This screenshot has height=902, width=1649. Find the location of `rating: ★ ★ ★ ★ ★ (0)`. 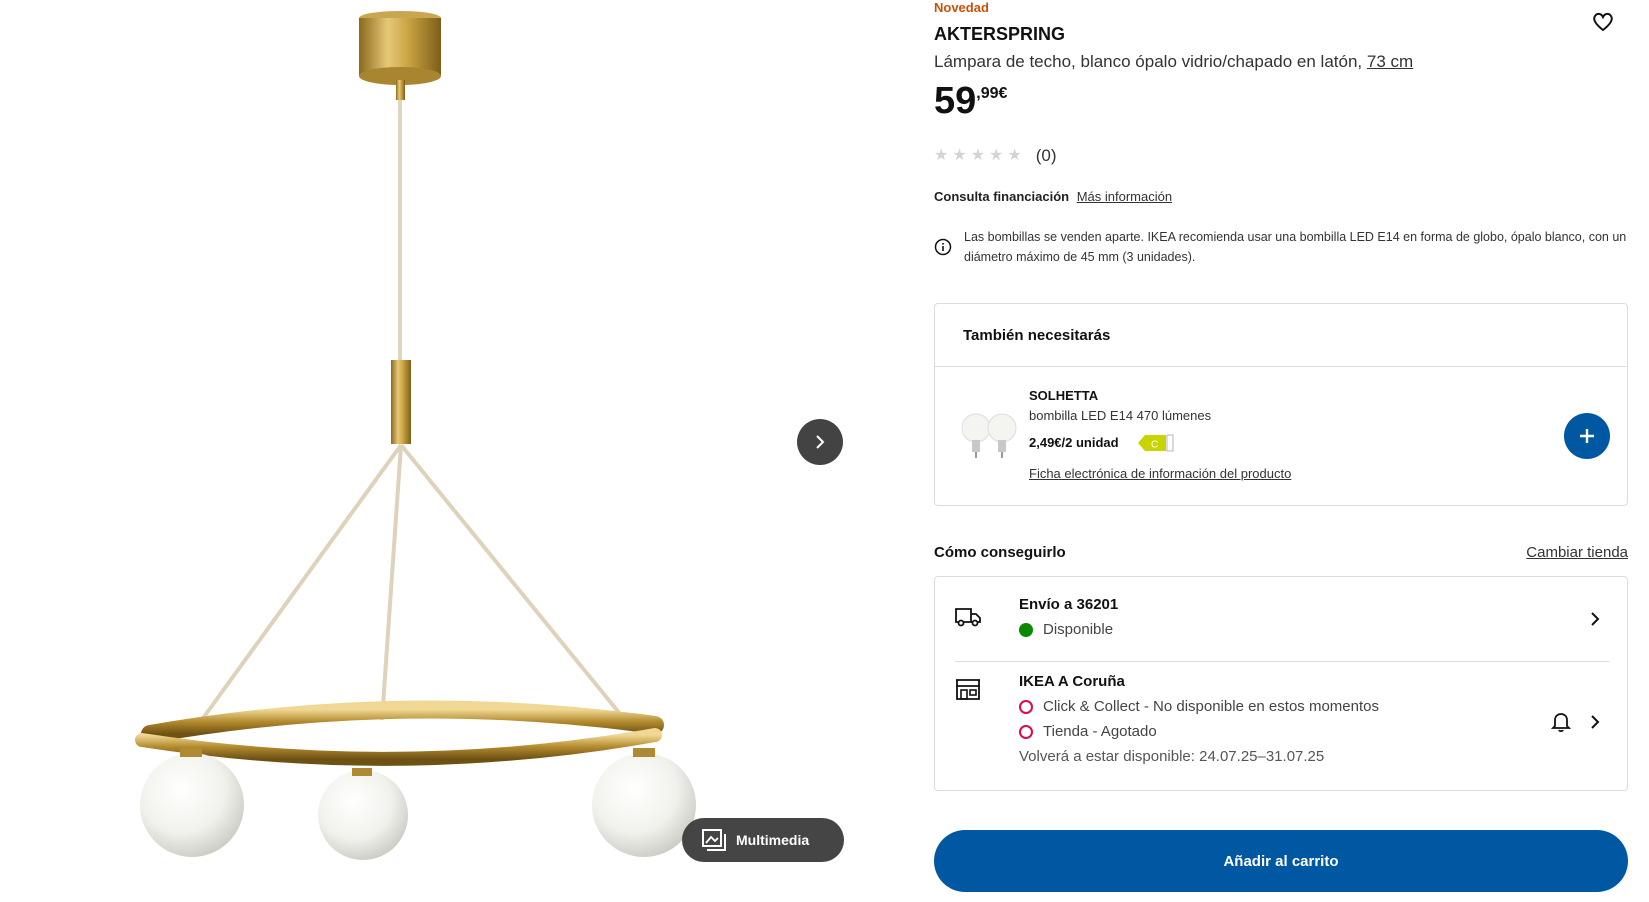

rating: ★ ★ ★ ★ ★ (0) is located at coordinates (995, 156).